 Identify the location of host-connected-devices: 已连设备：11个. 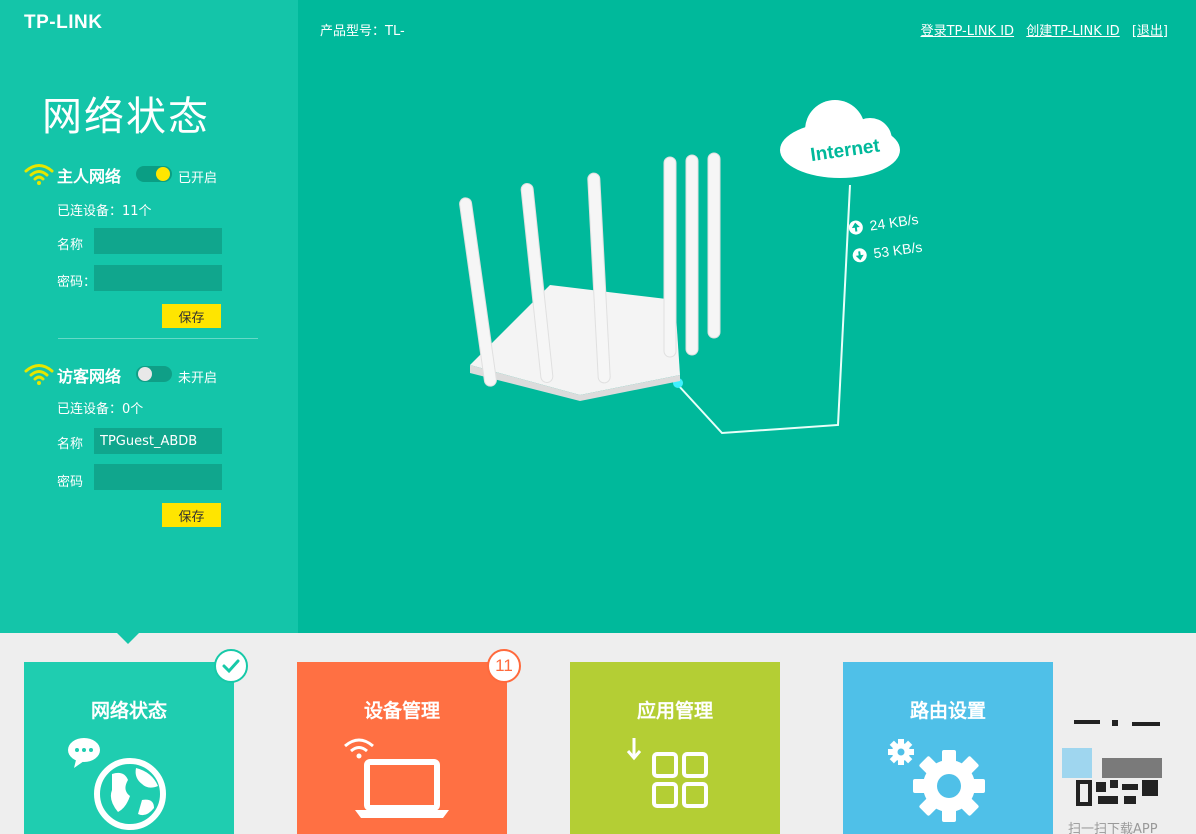
(104, 211).